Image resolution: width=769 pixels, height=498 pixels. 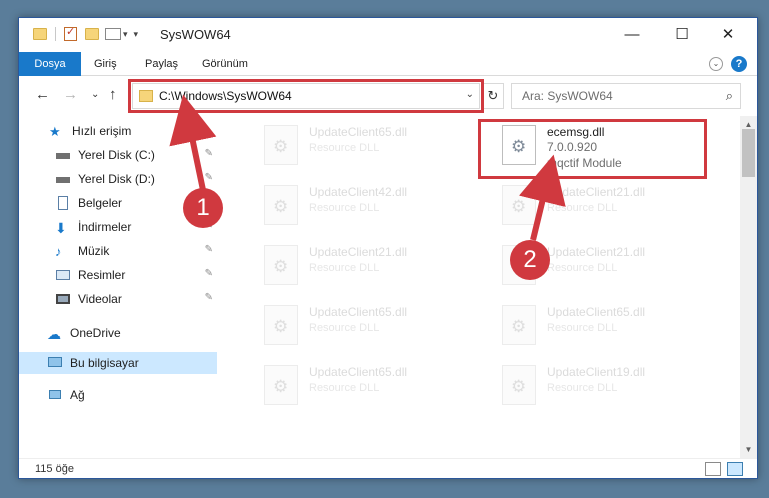 What do you see at coordinates (58, 251) in the screenshot?
I see `music-icon: ♪` at bounding box center [58, 251].